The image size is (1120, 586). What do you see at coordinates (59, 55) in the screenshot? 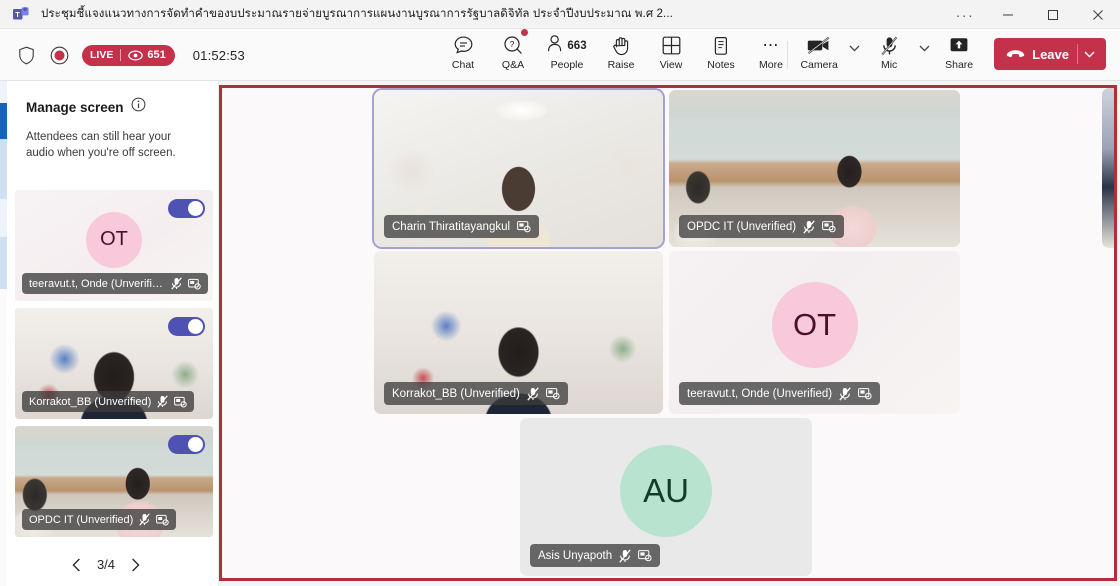
I see `record-icon` at bounding box center [59, 55].